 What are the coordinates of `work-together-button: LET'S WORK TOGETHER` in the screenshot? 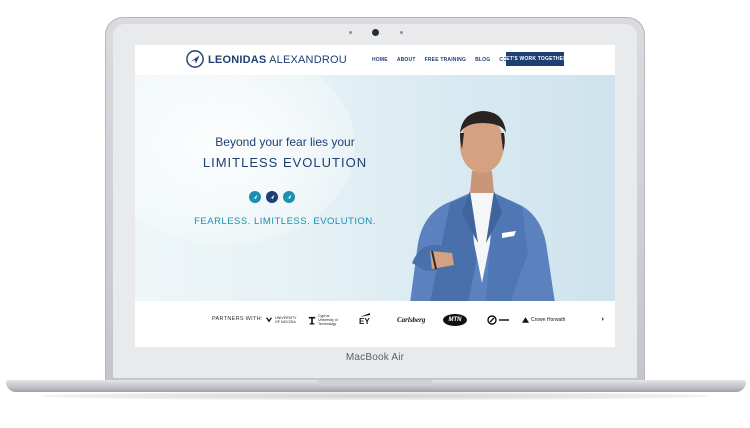 It's located at (535, 59).